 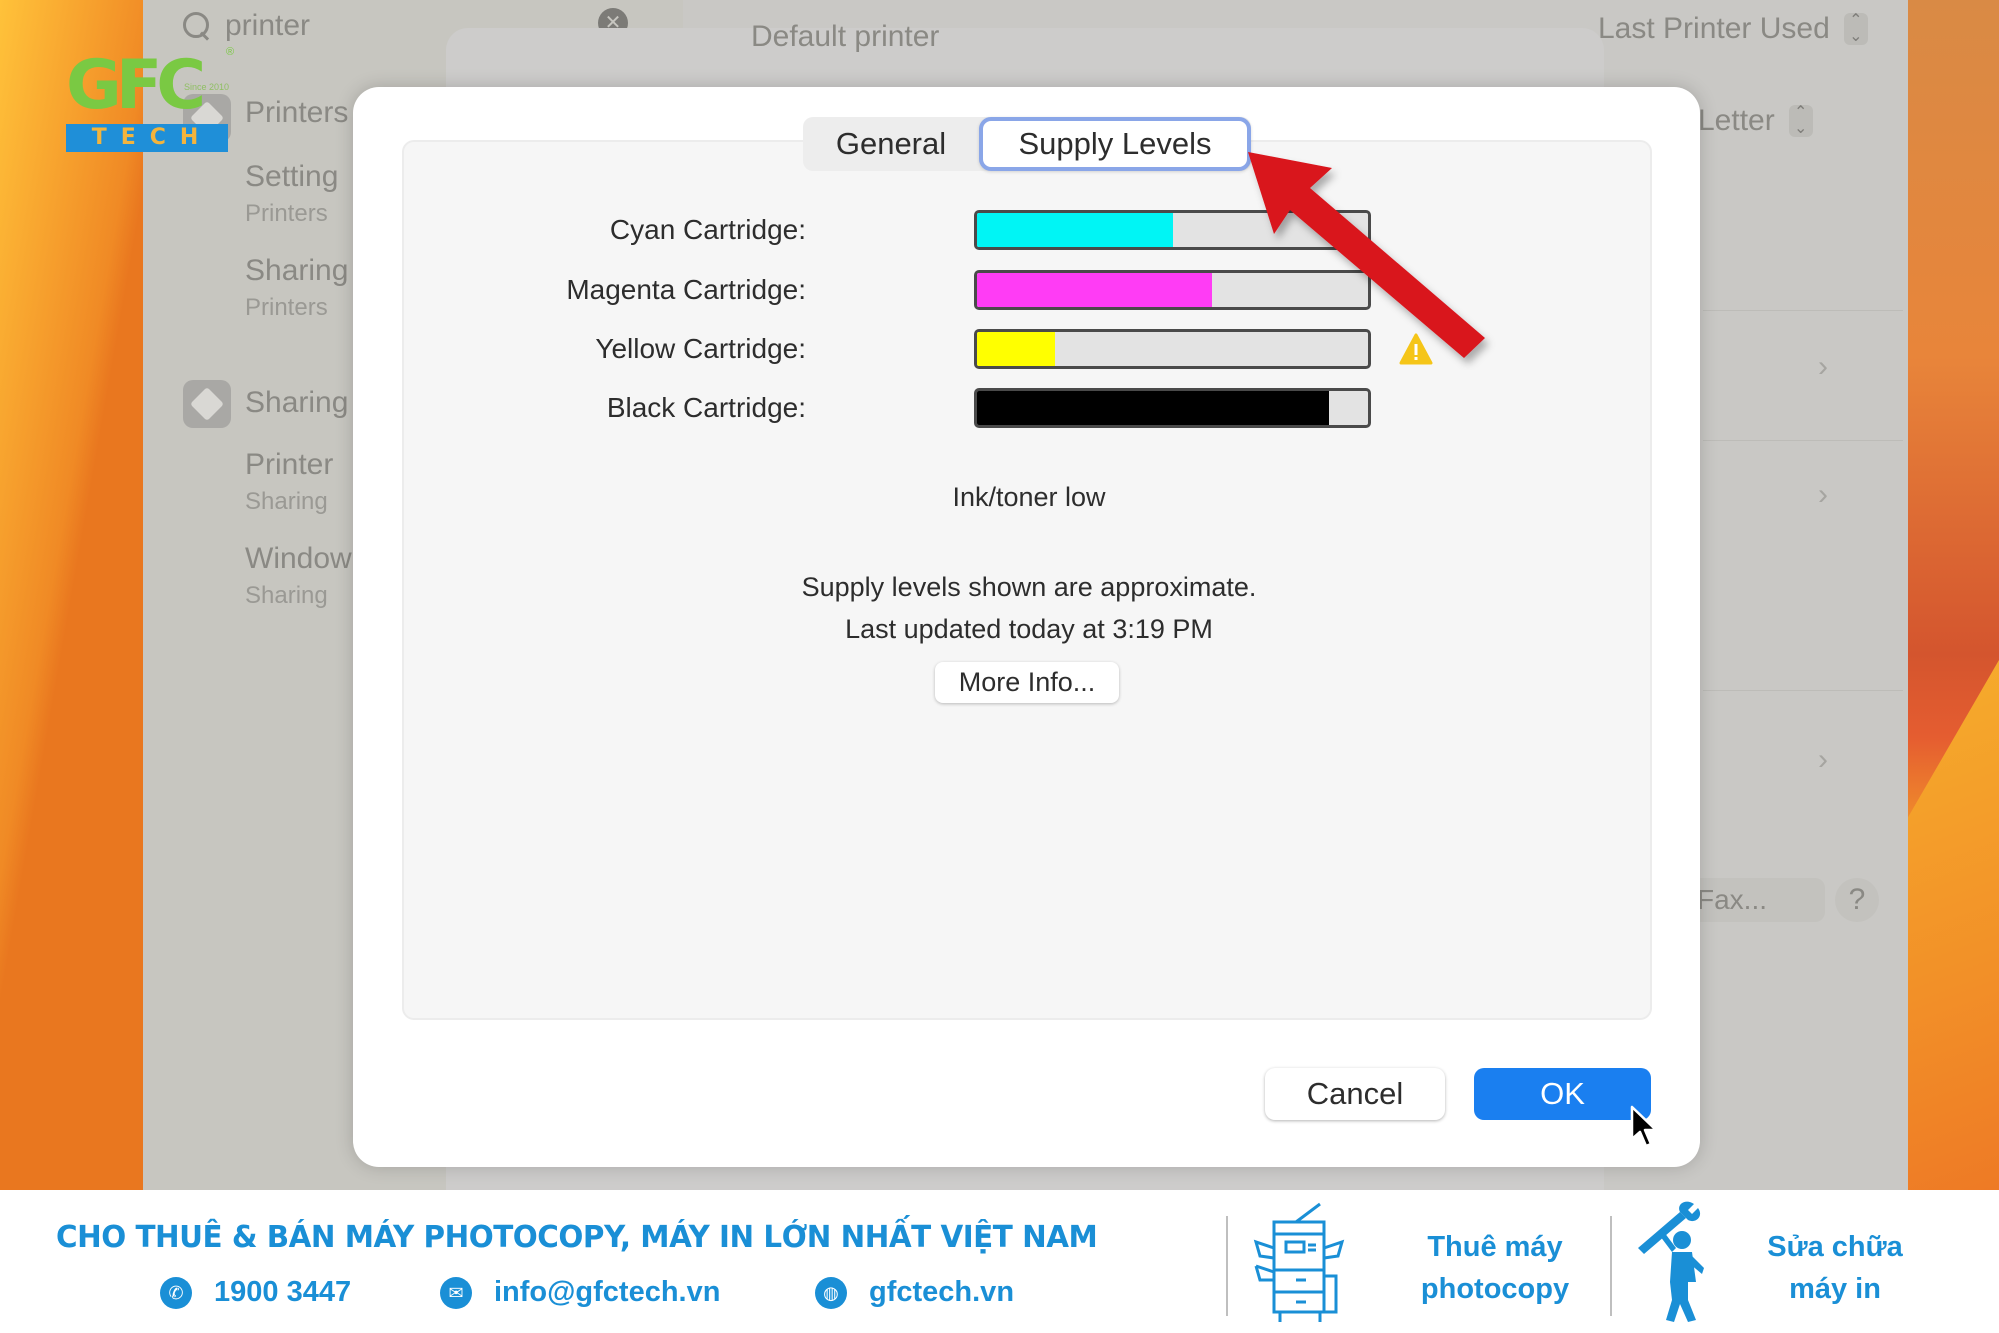 What do you see at coordinates (1562, 1094) in the screenshot?
I see `ok-button: OK` at bounding box center [1562, 1094].